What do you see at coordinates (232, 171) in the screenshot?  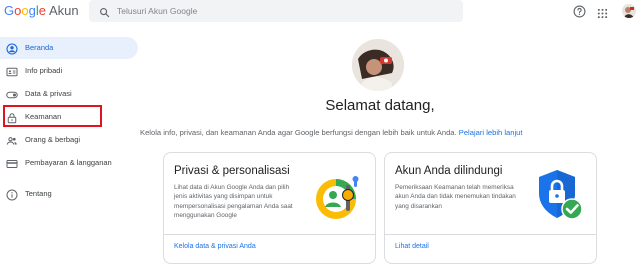 I see `card-title: Privasi & personalisasi` at bounding box center [232, 171].